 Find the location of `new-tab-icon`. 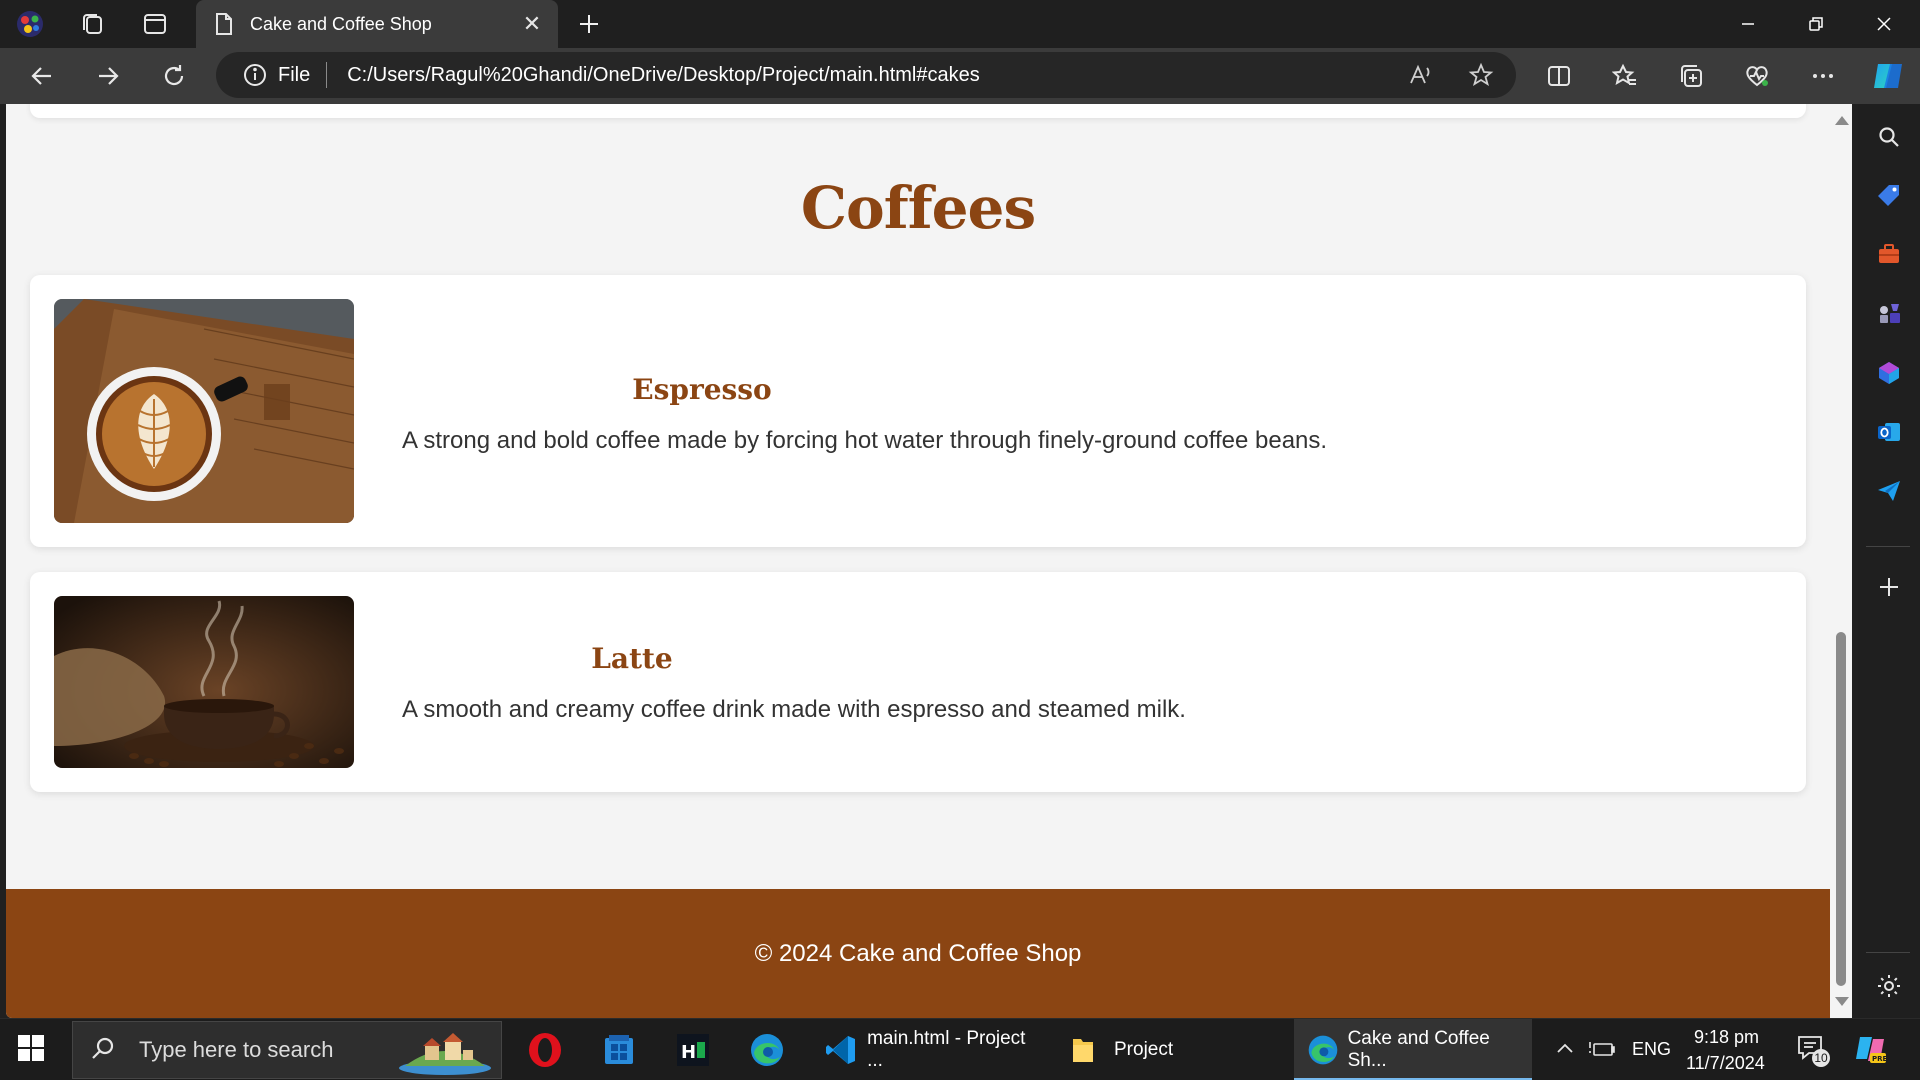

new-tab-icon is located at coordinates (589, 24).